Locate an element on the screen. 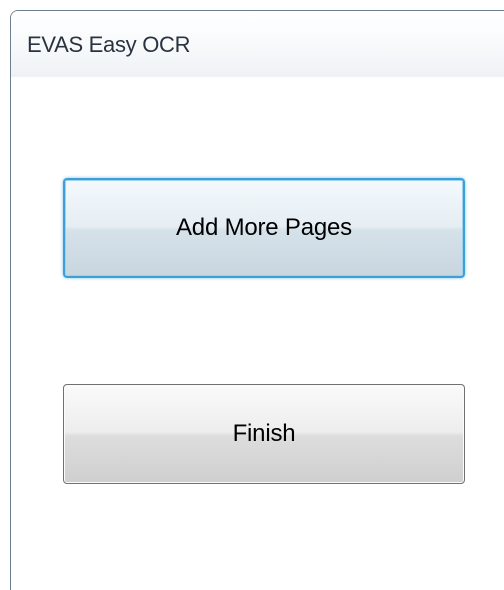 This screenshot has width=504, height=590. finish-button: Finish is located at coordinates (264, 434).